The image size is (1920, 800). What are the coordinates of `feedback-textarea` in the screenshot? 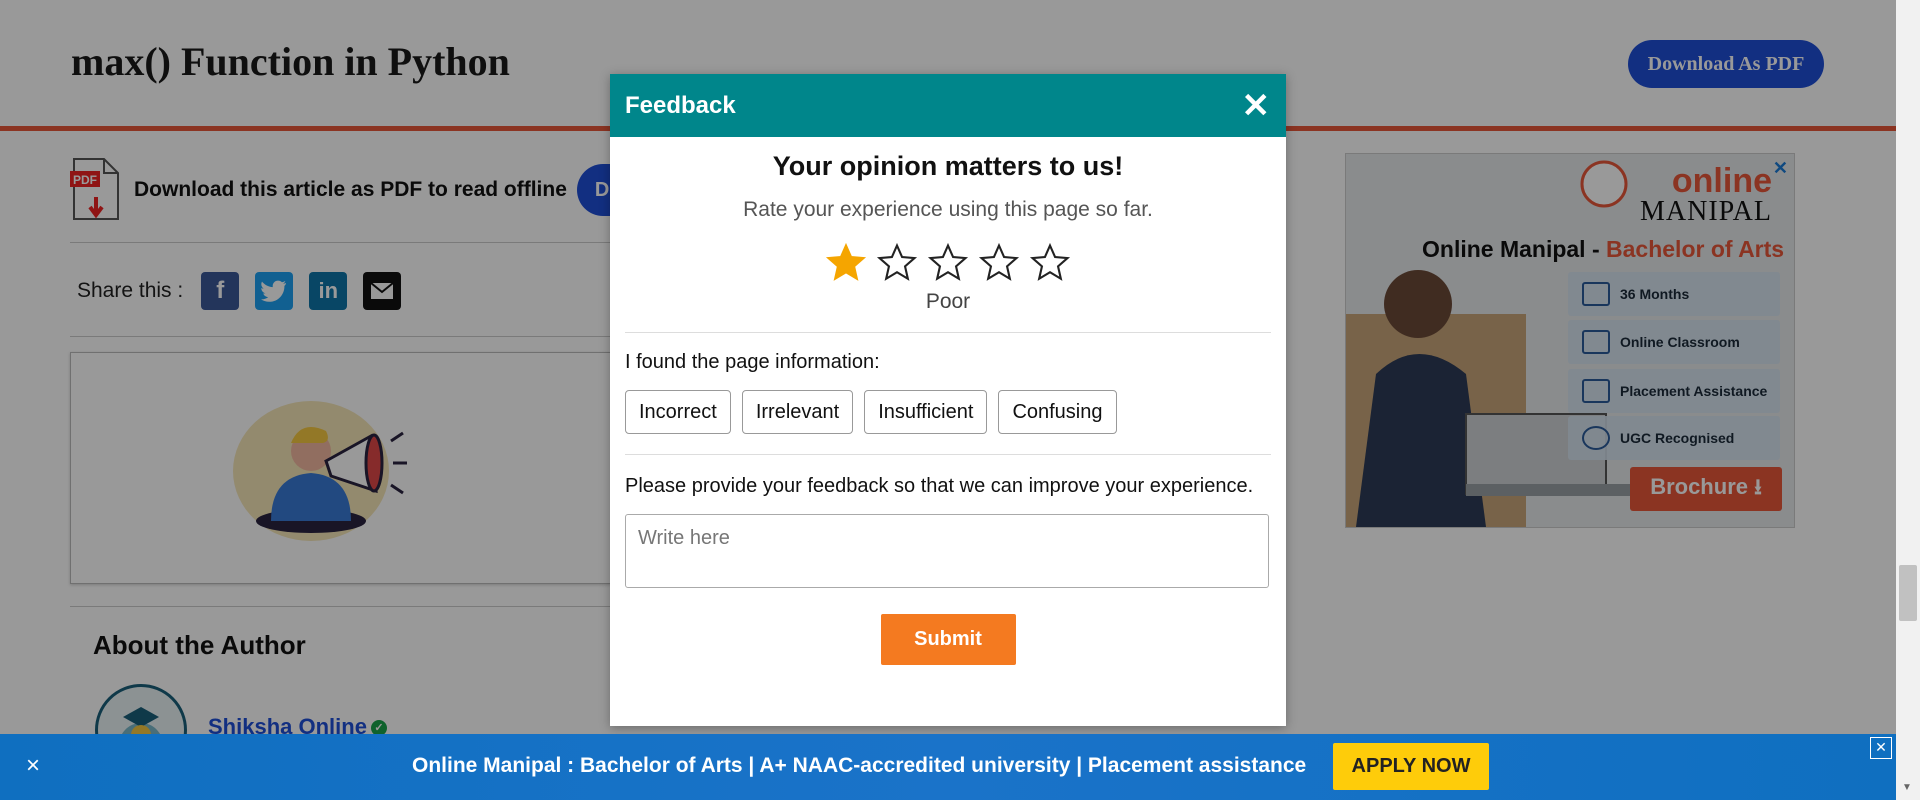 It's located at (947, 551).